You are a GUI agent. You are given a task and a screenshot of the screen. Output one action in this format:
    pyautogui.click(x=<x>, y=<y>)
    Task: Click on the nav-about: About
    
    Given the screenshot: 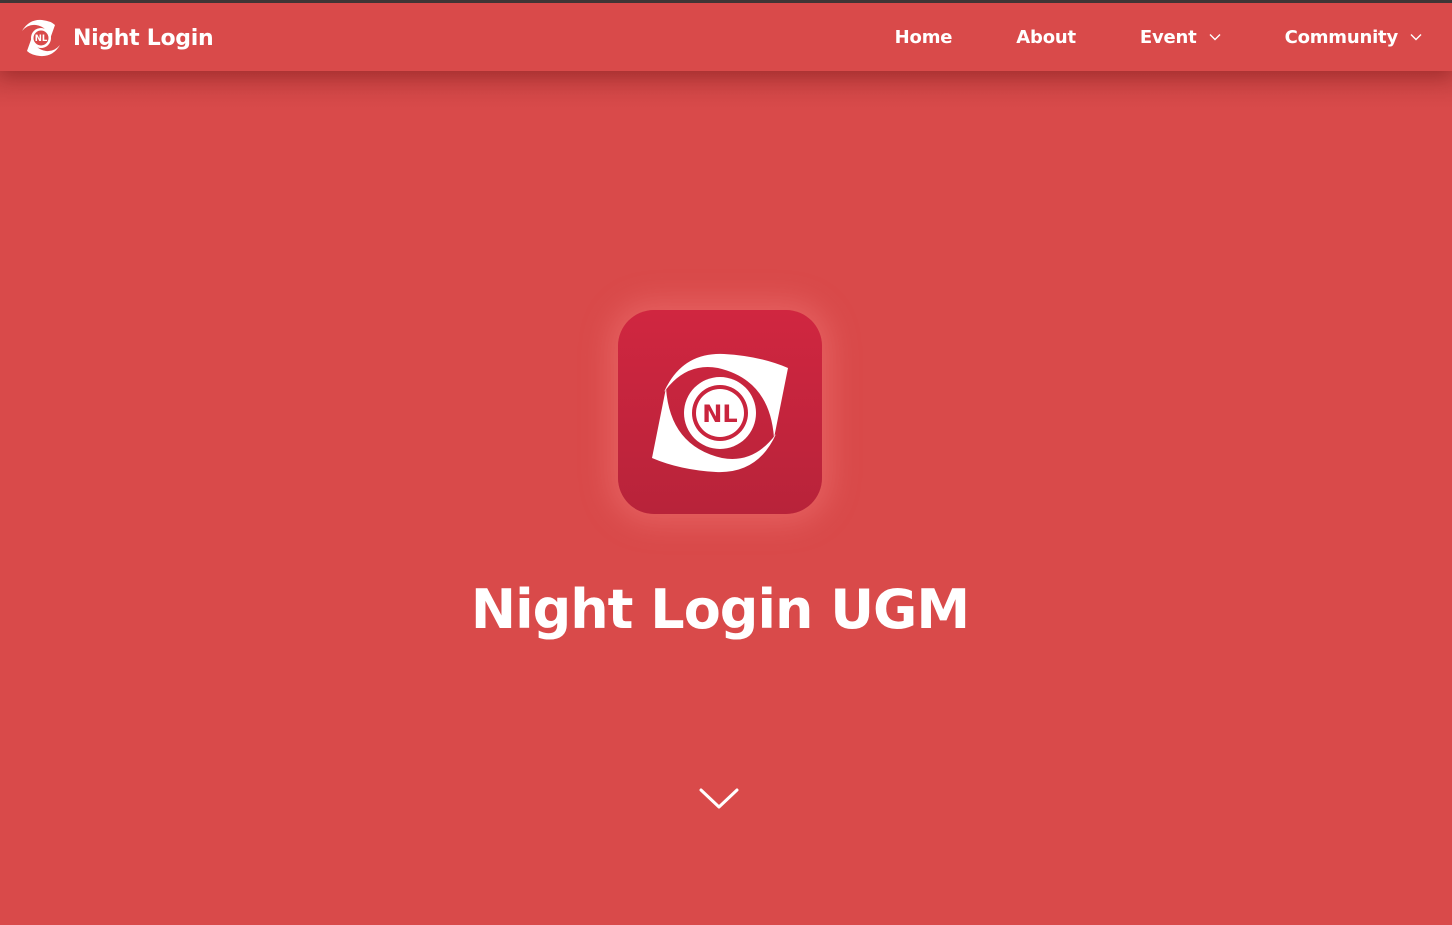 What is the action you would take?
    pyautogui.click(x=1046, y=37)
    